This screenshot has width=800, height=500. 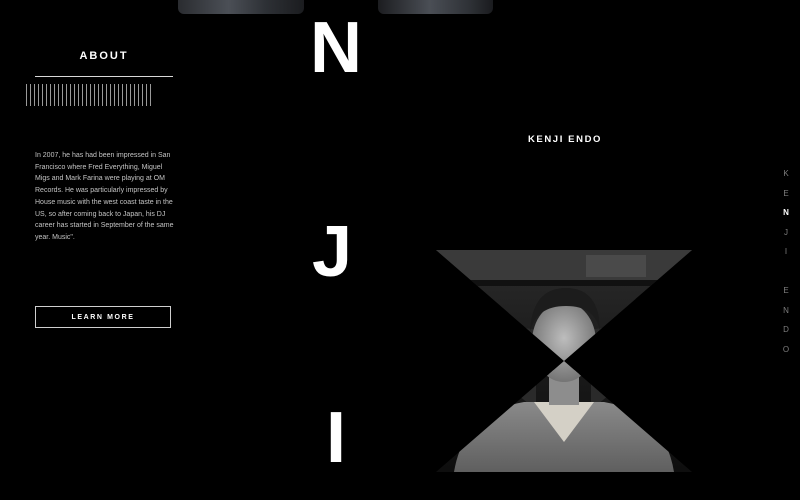 I want to click on learn-more-button: LEARN MORE, so click(x=103, y=317).